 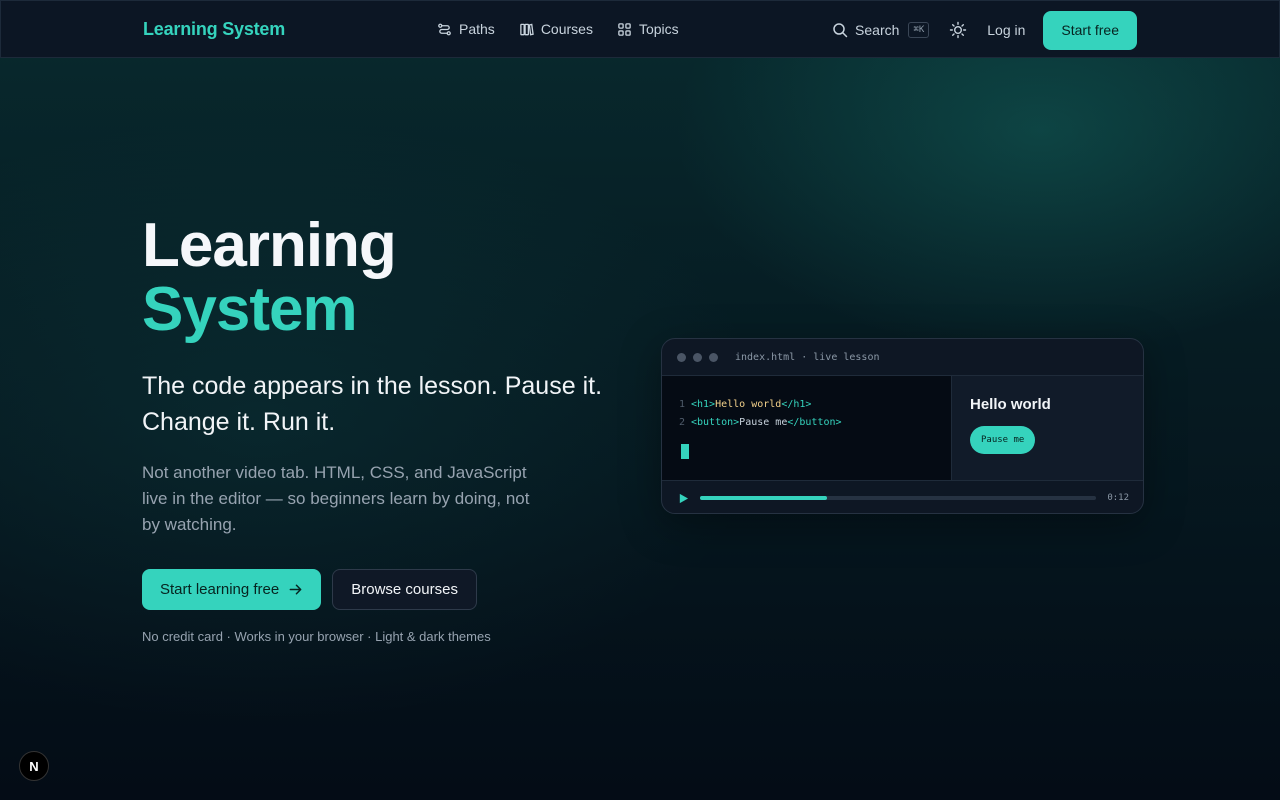 I want to click on search-label: Search, so click(x=877, y=30).